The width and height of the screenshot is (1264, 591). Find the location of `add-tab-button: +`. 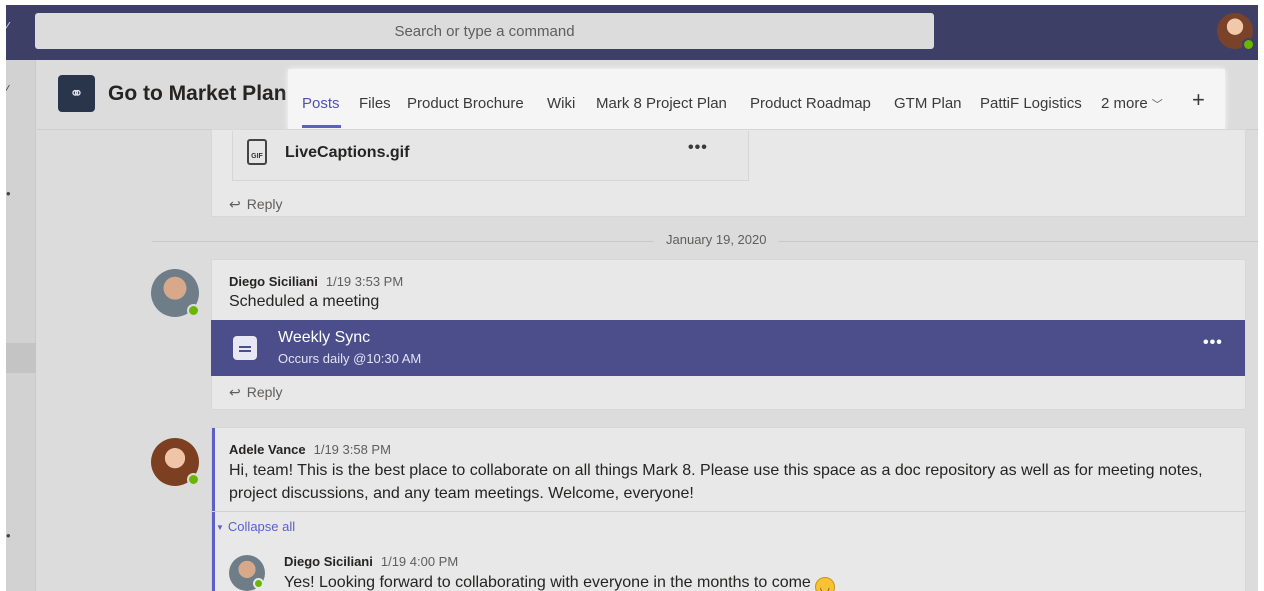

add-tab-button: + is located at coordinates (1198, 100).